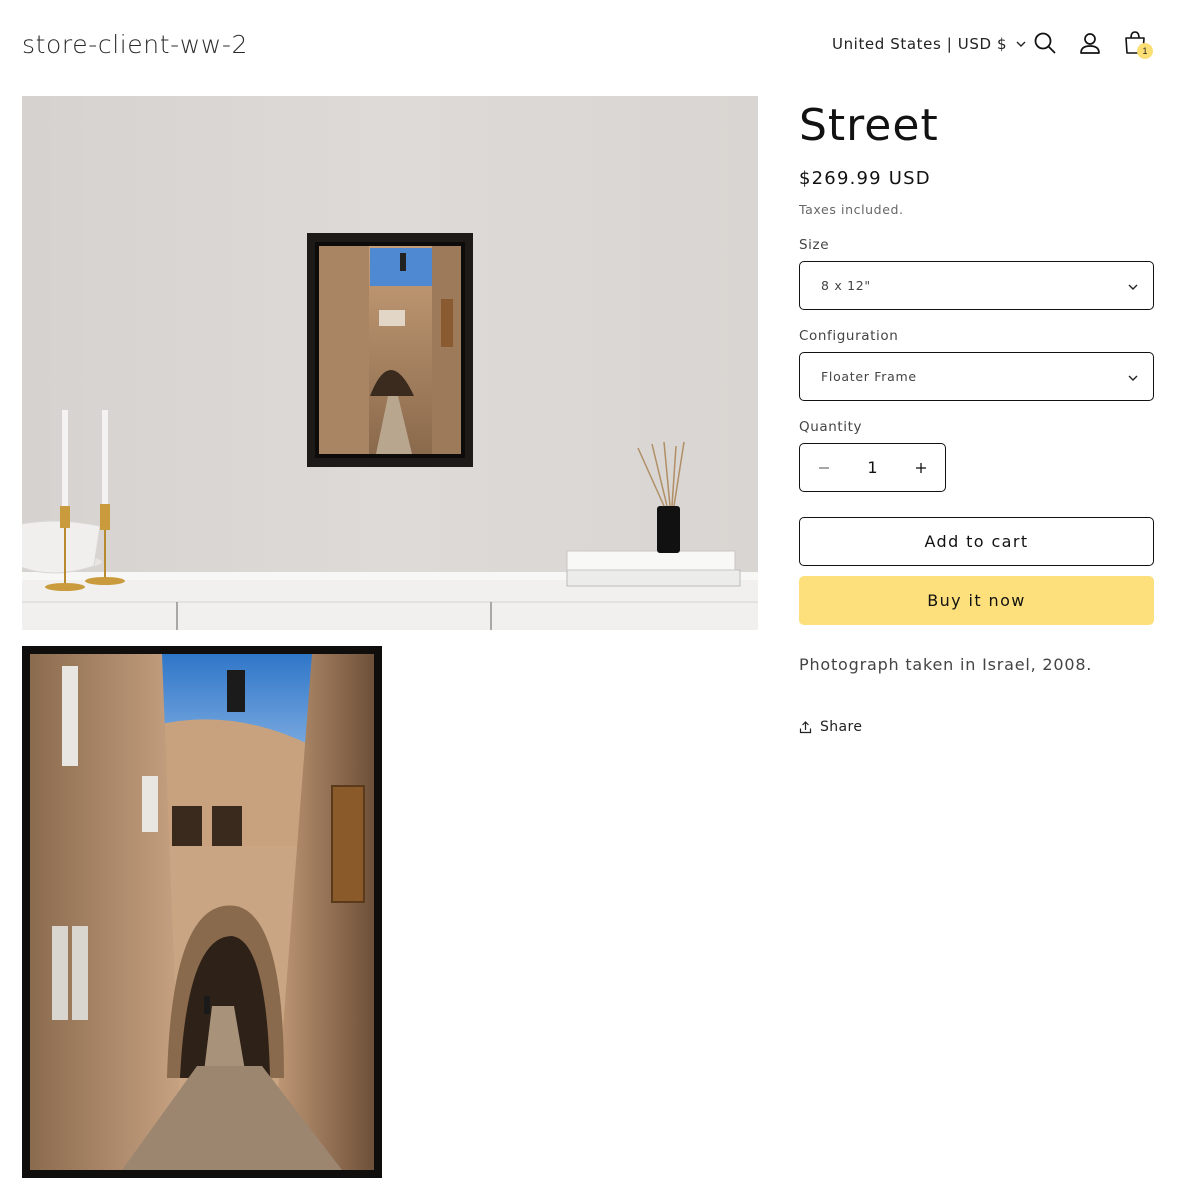 The height and width of the screenshot is (1200, 1185). Describe the element at coordinates (851, 209) in the screenshot. I see `tax-note: Taxes included.` at that location.